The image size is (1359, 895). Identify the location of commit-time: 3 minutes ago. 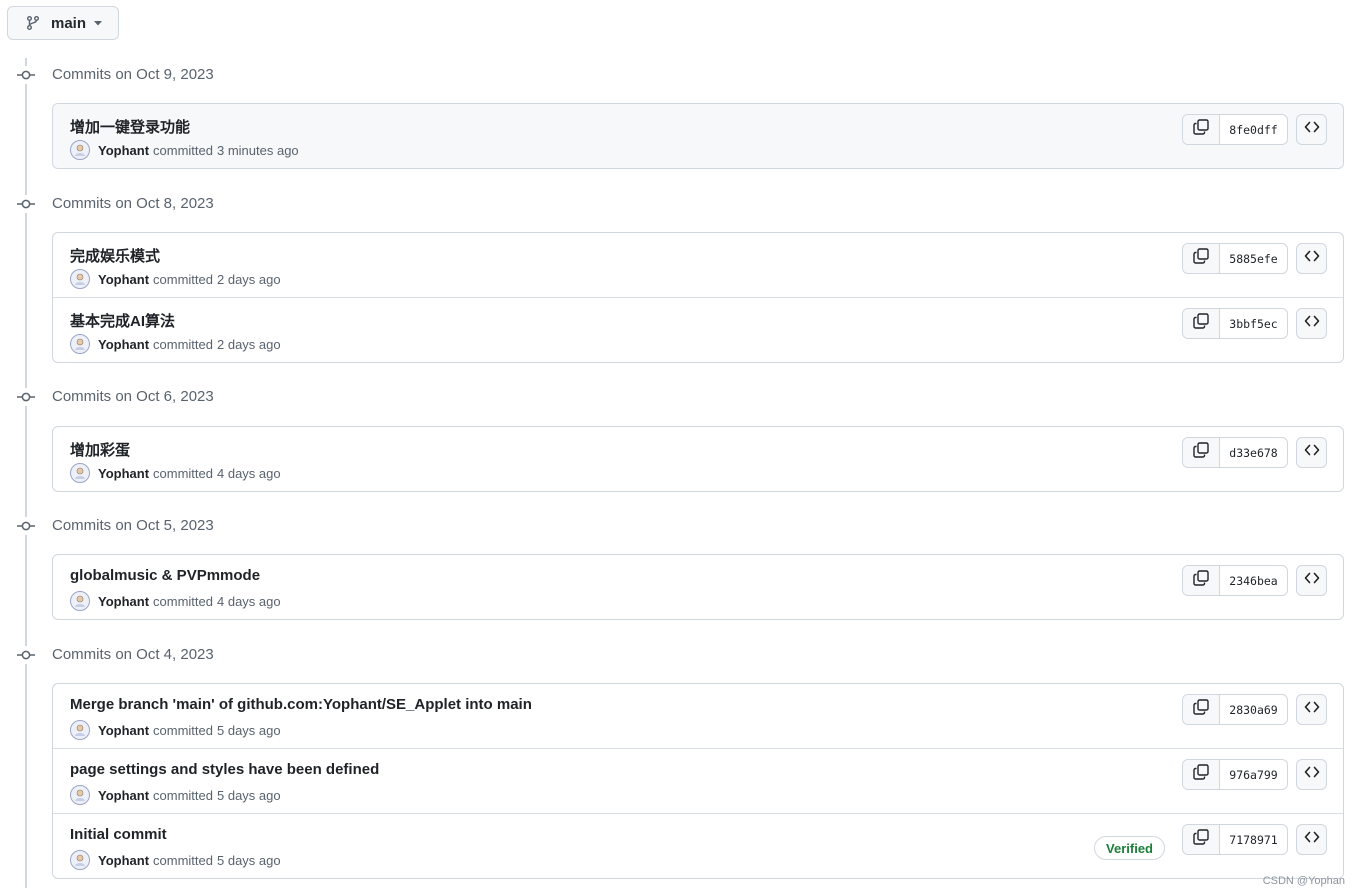
(258, 150).